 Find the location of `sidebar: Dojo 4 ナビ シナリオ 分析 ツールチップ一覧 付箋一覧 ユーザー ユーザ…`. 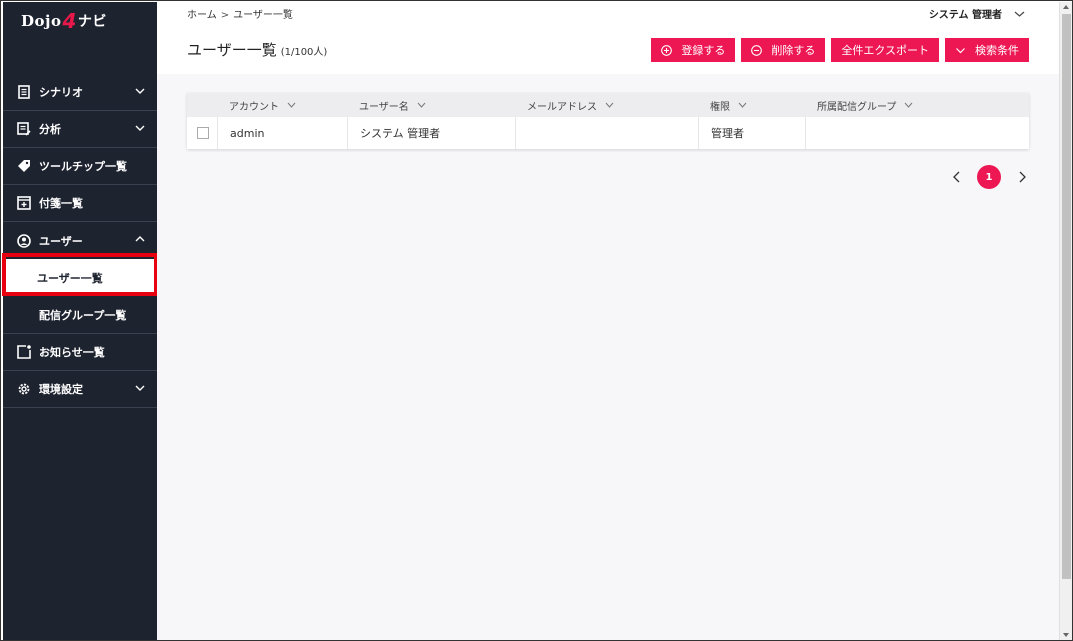

sidebar: Dojo 4 ナビ シナリオ 分析 ツールチップ一覧 付箋一覧 ユーザー ユーザ… is located at coordinates (80, 321).